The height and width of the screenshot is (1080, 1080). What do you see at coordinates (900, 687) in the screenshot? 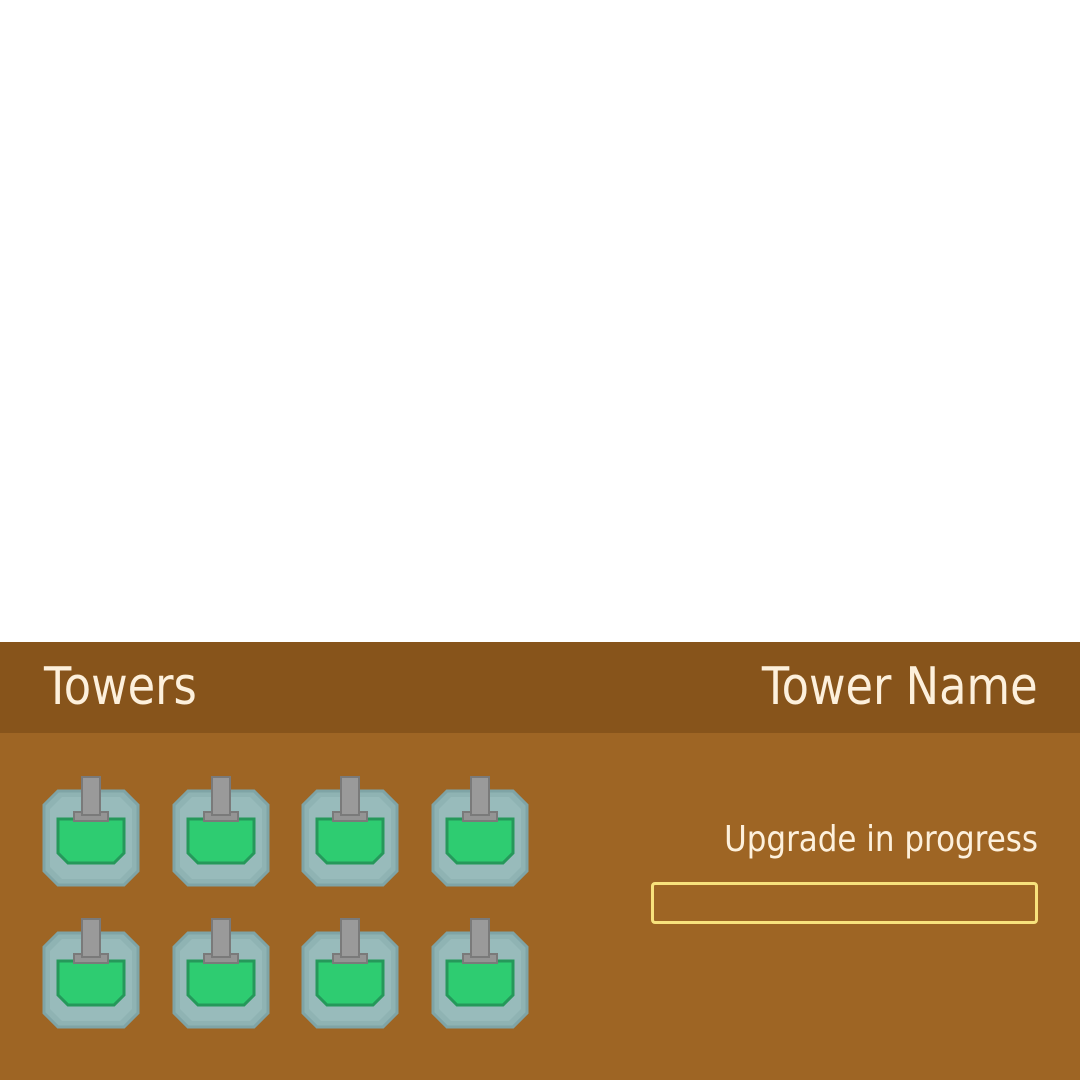
I see `tower-name-title: Tower Name` at bounding box center [900, 687].